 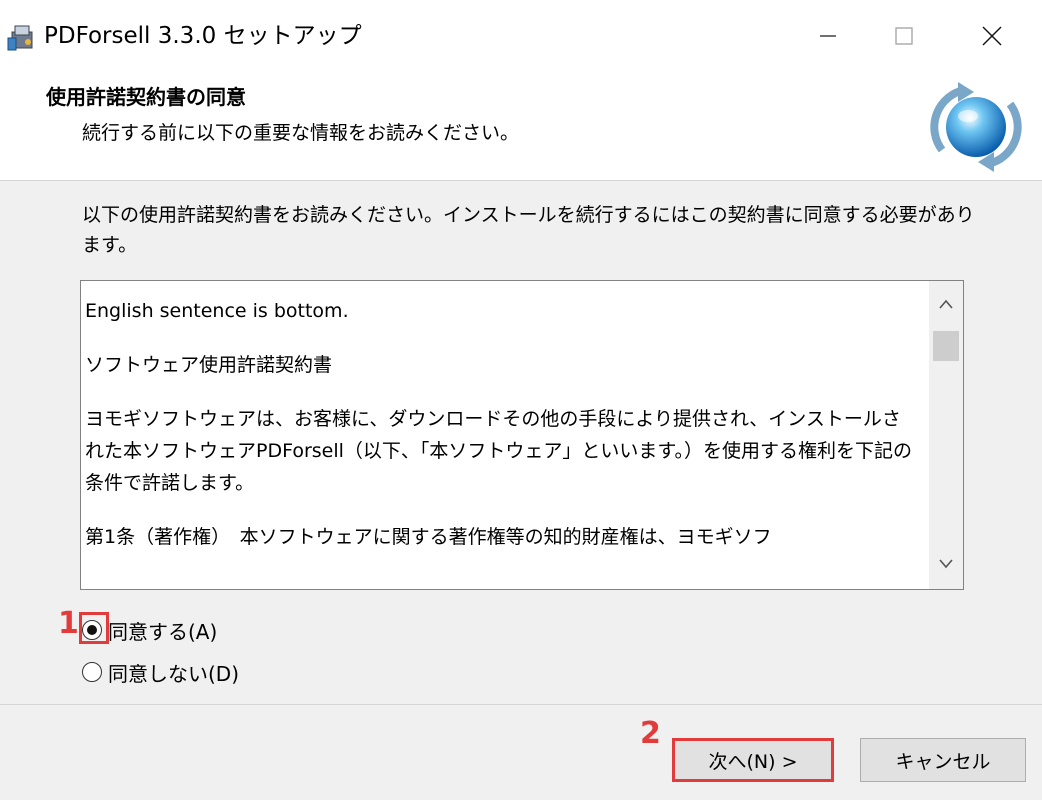 What do you see at coordinates (946, 346) in the screenshot?
I see `scrollbar-thumb` at bounding box center [946, 346].